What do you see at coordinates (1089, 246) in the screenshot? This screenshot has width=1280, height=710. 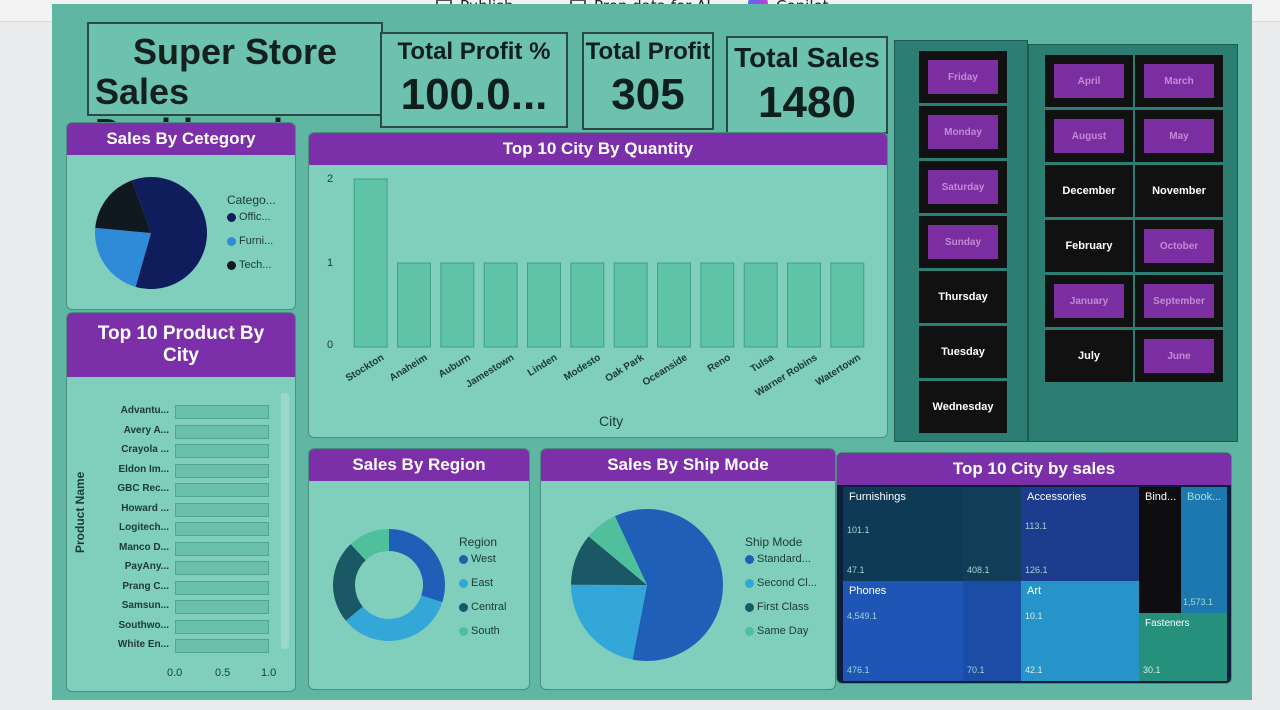 I see `slicer-tile-february: February` at bounding box center [1089, 246].